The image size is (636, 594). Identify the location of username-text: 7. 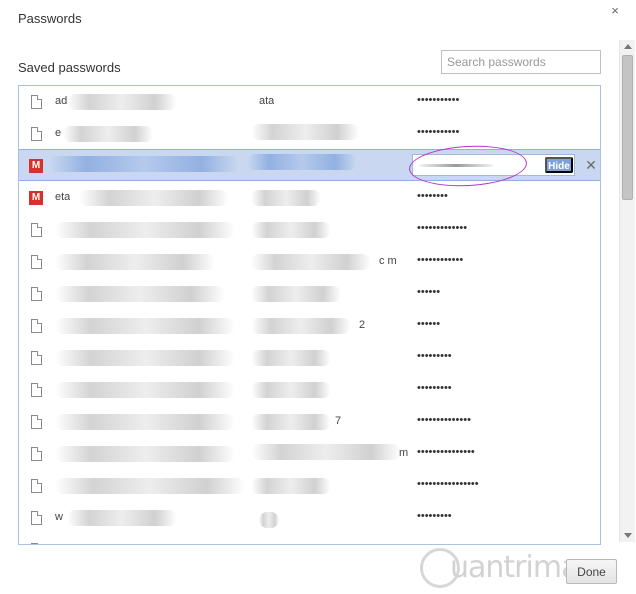
(338, 421).